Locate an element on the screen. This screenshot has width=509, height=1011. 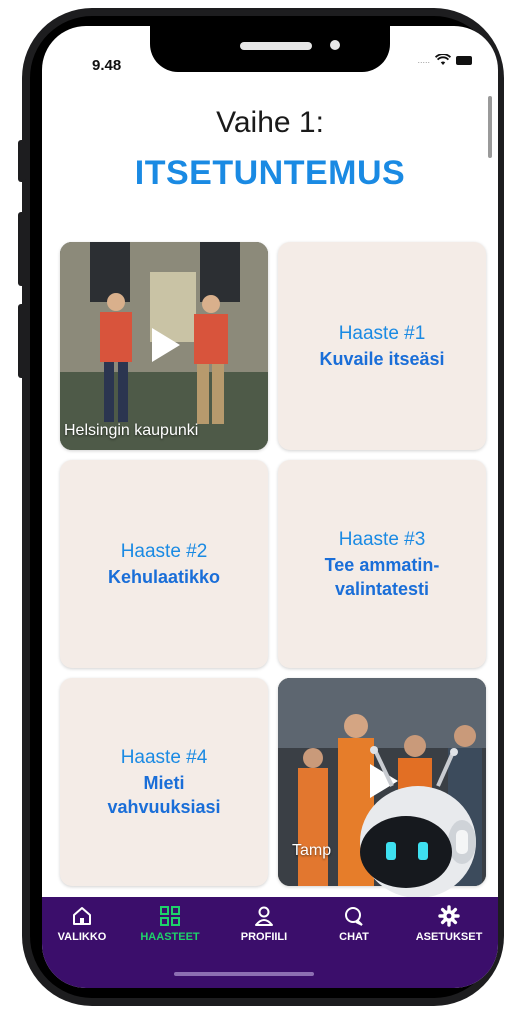
status-time: 9.48 is located at coordinates (107, 65).